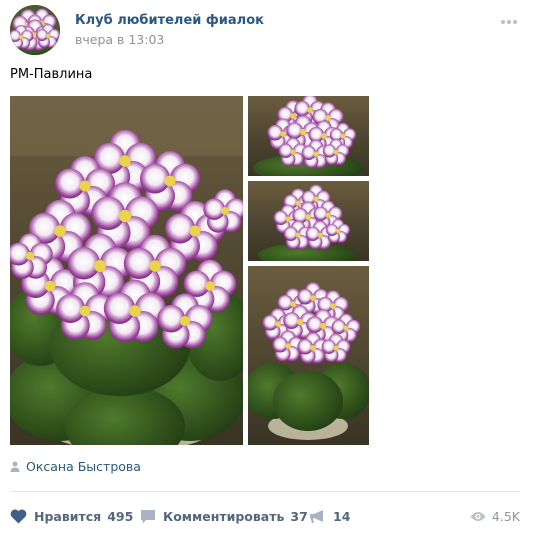 Image resolution: width=533 pixels, height=533 pixels. What do you see at coordinates (119, 39) in the screenshot?
I see `post-timestamp: вчера в 13:03` at bounding box center [119, 39].